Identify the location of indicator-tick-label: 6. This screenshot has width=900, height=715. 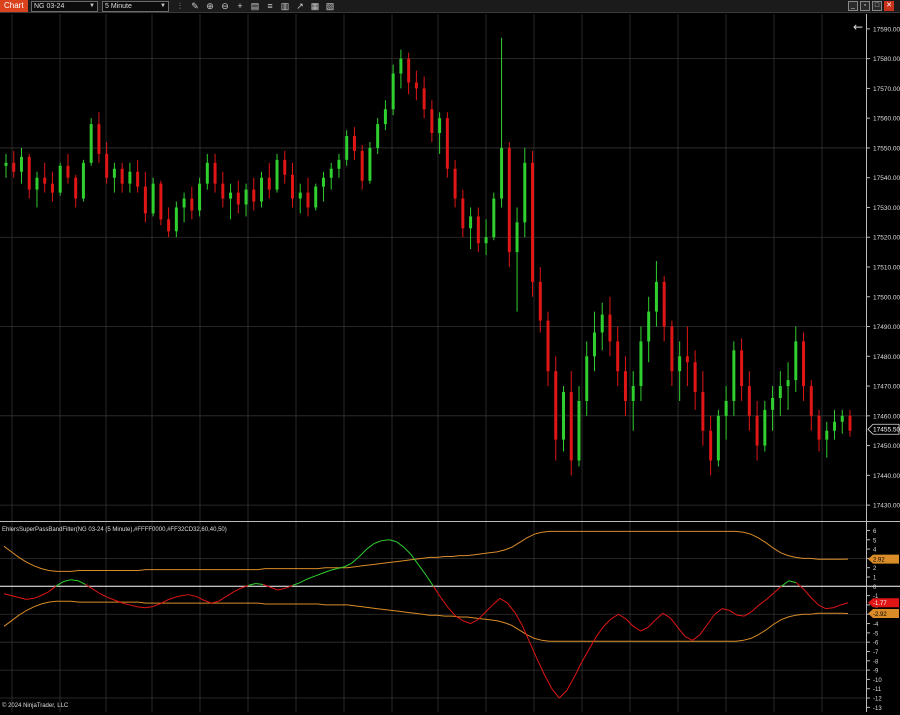
(875, 532).